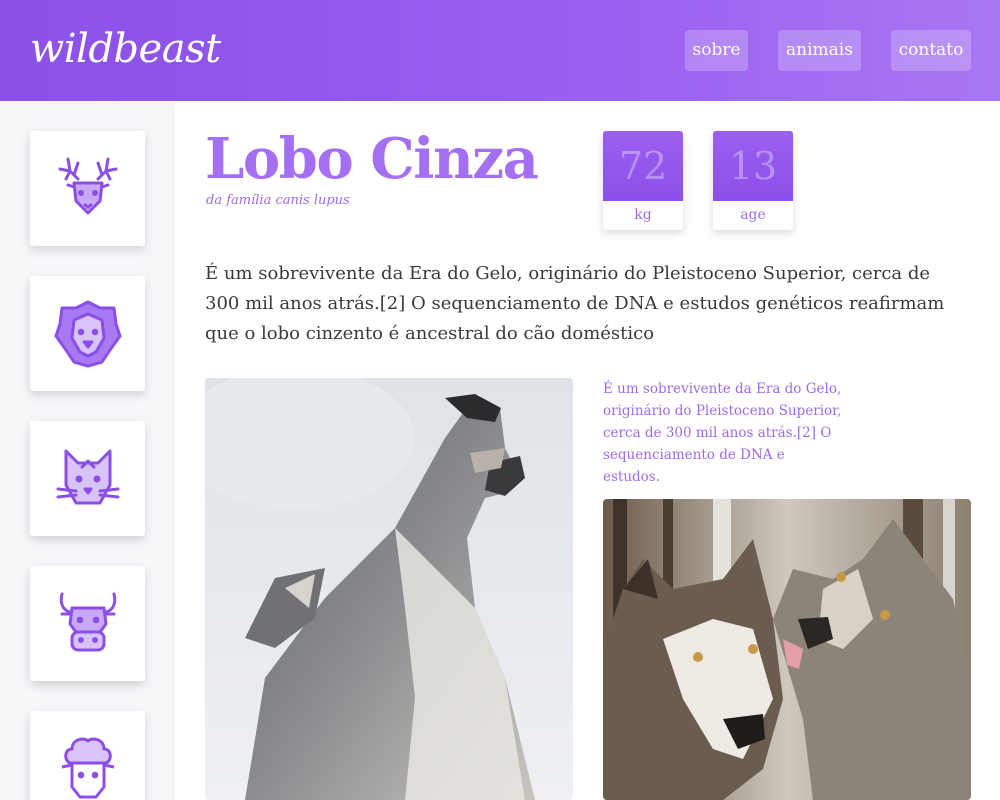 The image size is (1000, 800). I want to click on wolf-pair-image, so click(787, 649).